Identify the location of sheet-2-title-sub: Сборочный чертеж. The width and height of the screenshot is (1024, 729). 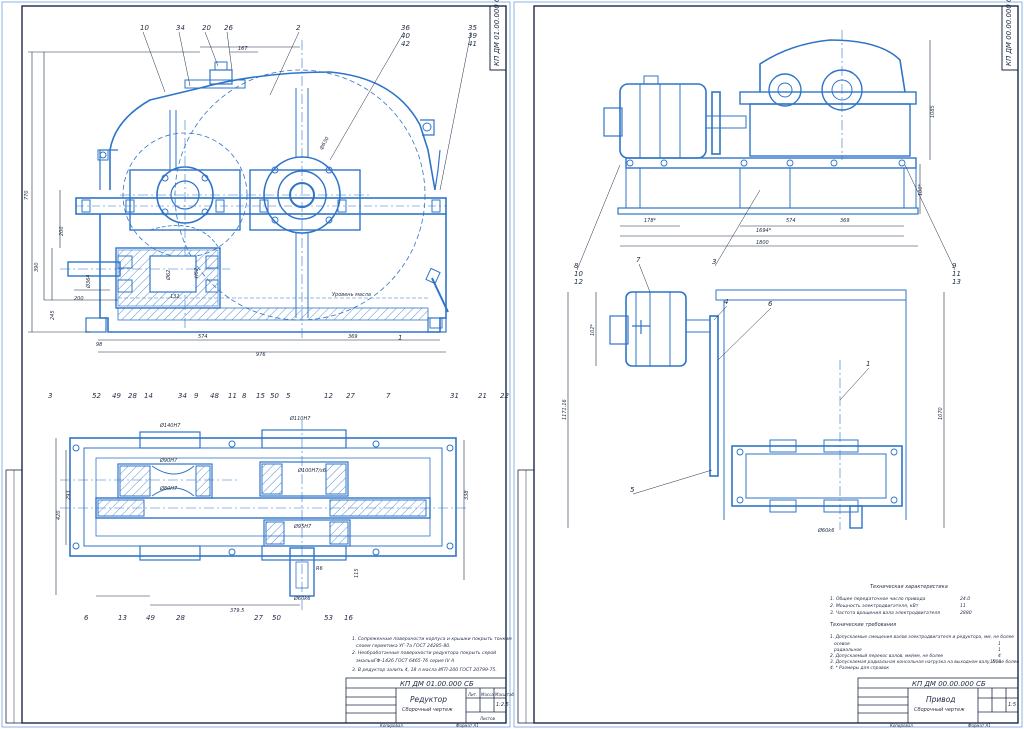
(939, 710).